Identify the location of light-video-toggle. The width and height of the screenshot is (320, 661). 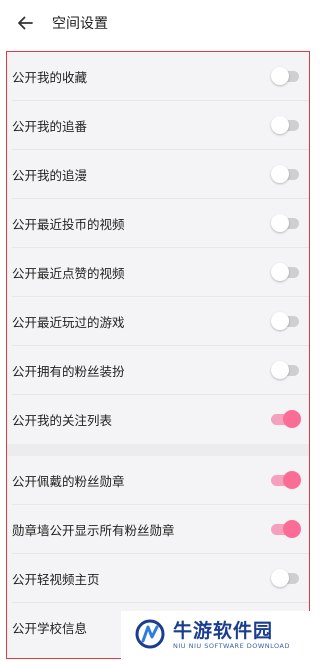
(285, 578).